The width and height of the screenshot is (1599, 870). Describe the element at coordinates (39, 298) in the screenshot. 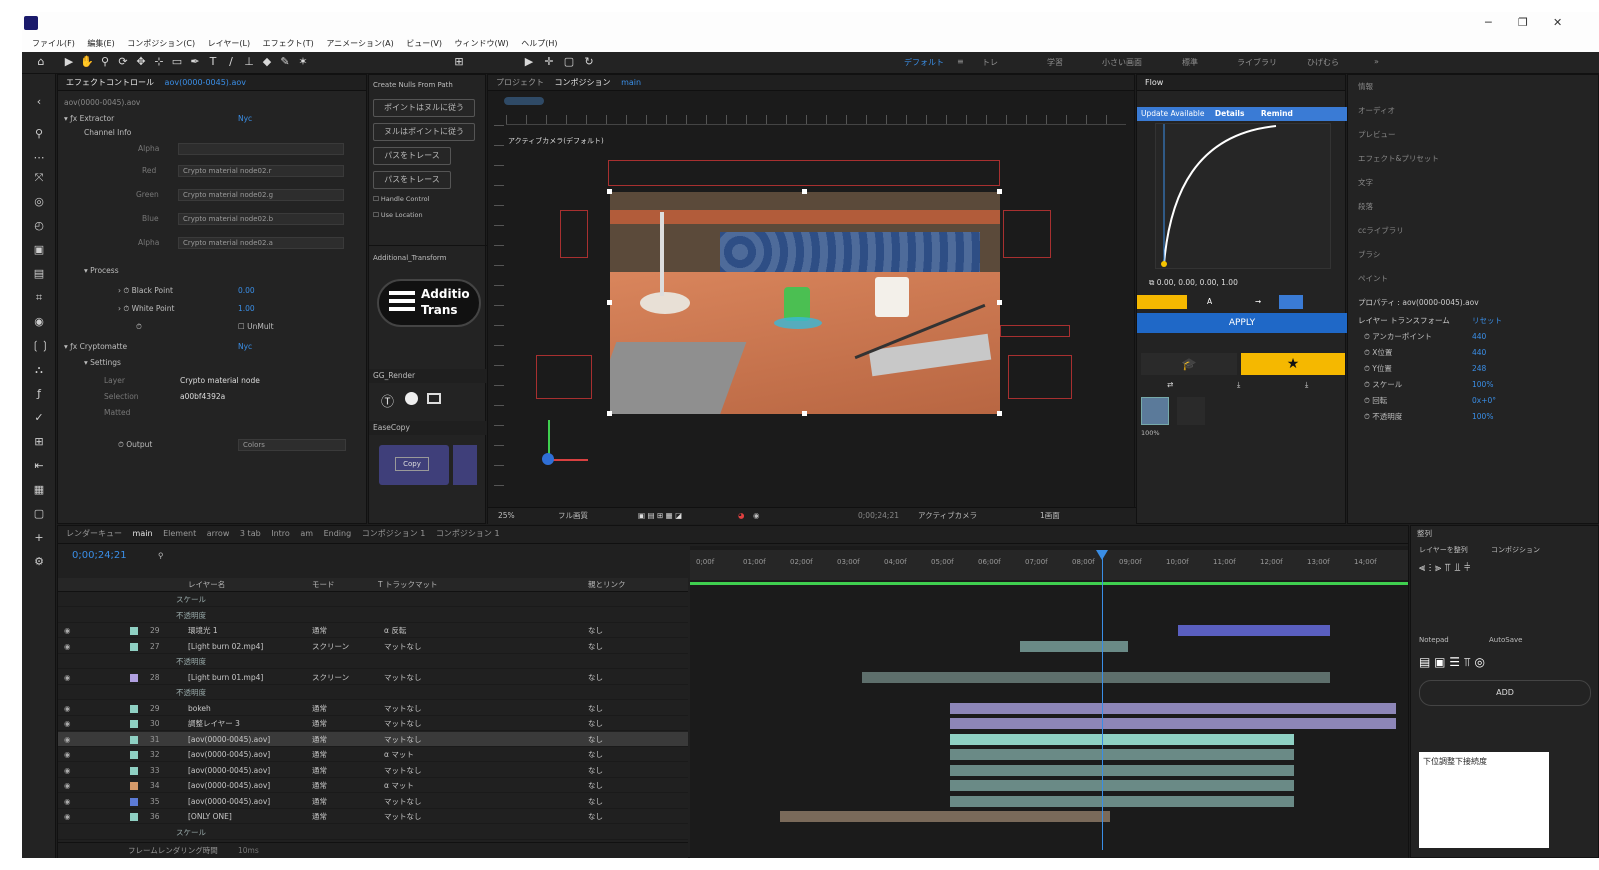

I see `crop-icon: ⌗` at that location.